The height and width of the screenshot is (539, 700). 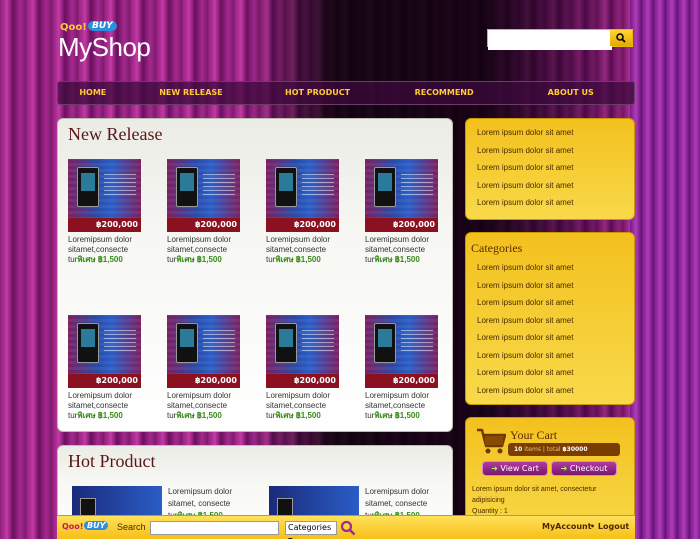 What do you see at coordinates (396, 503) in the screenshot?
I see `hot-product-line2: sitamet, consecte` at bounding box center [396, 503].